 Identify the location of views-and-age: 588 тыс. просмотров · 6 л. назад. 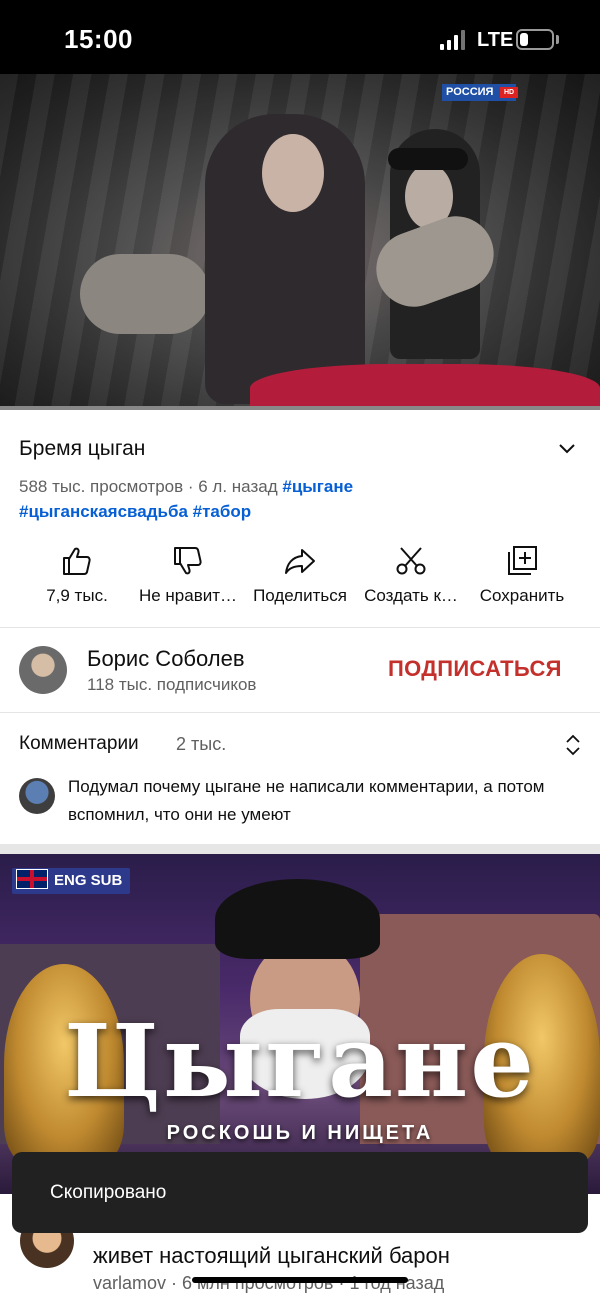
(148, 486).